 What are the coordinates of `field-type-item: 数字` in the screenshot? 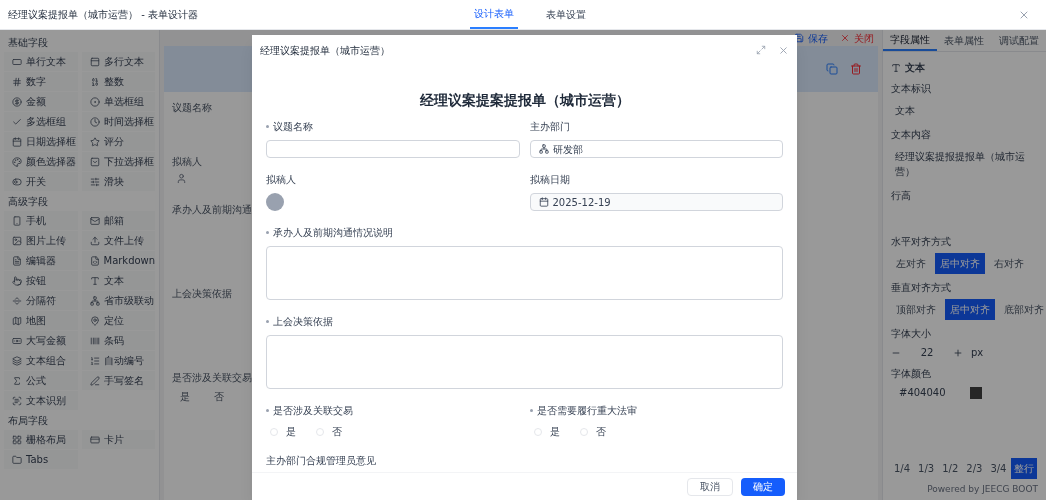 It's located at (41, 81).